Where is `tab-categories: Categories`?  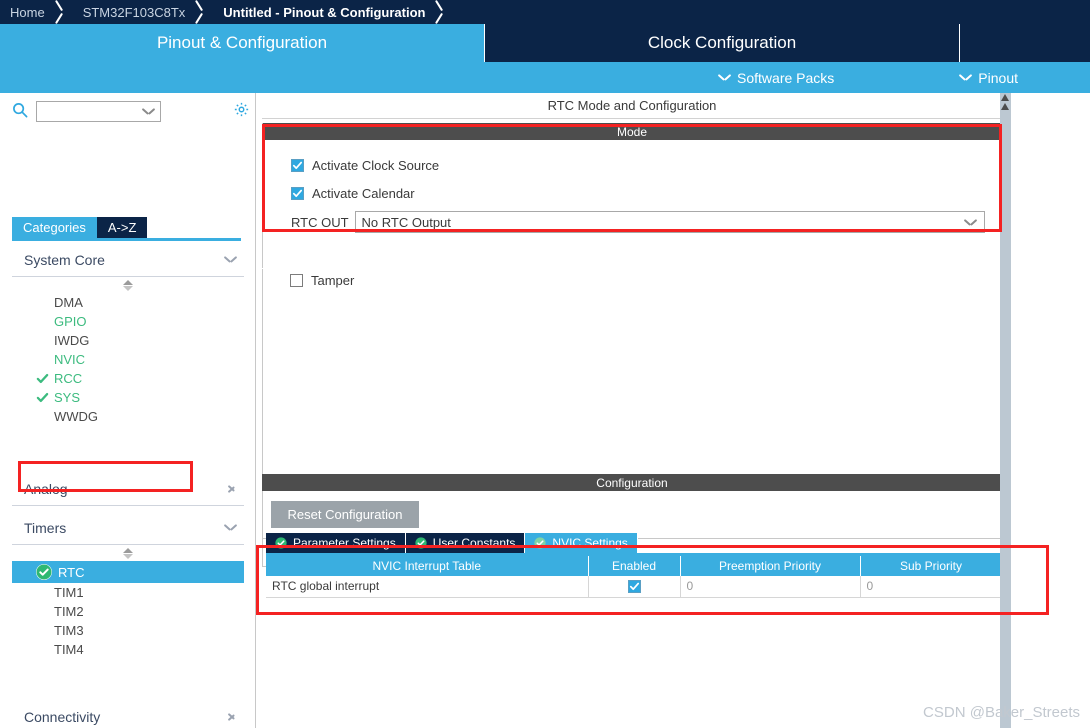
tab-categories: Categories is located at coordinates (54, 227).